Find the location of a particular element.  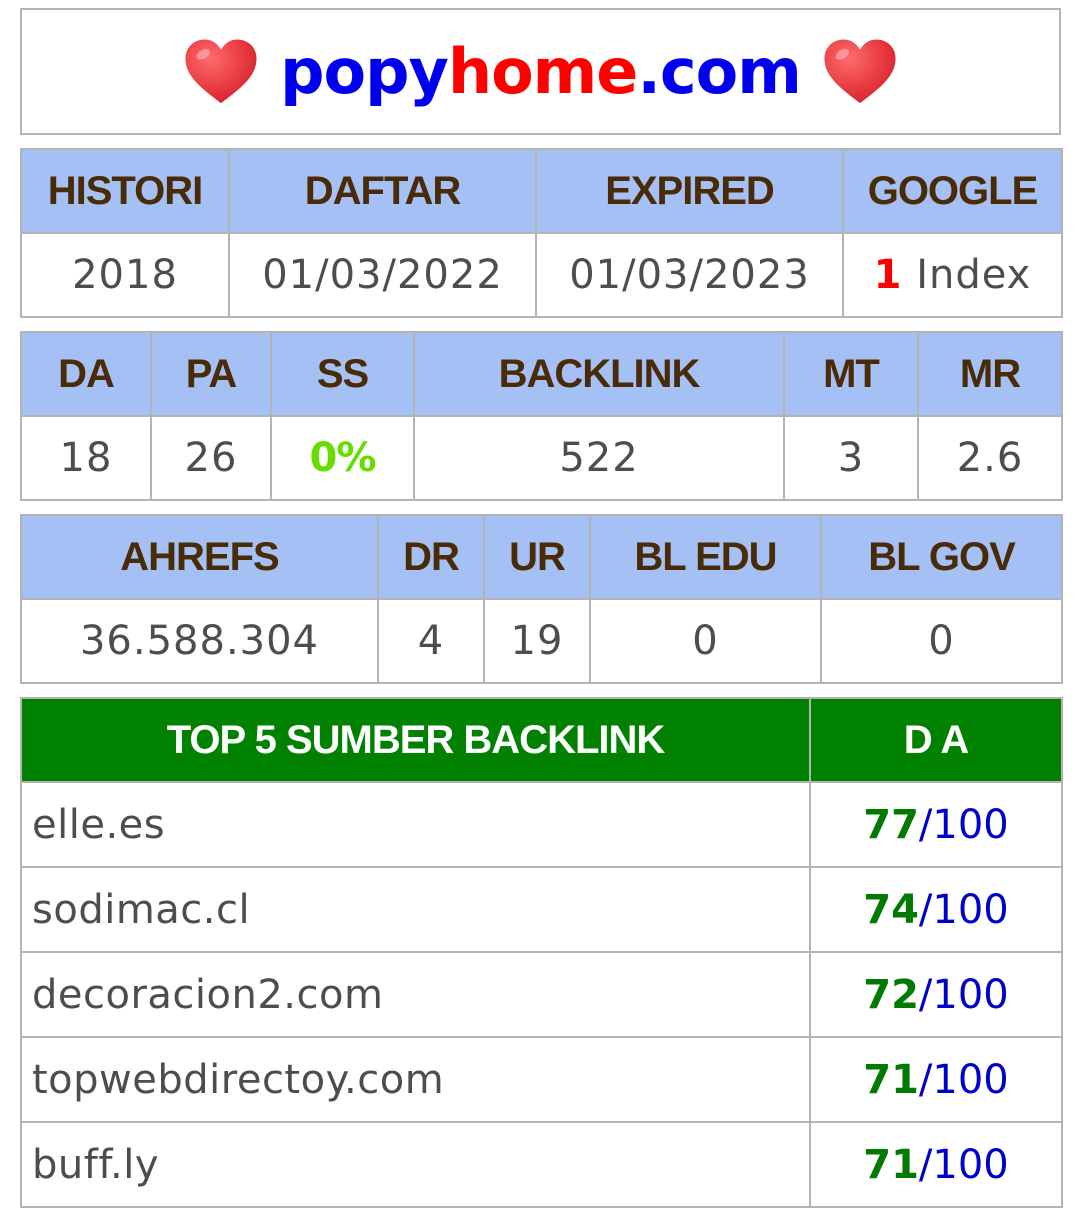

table-row: sodimac.cl 74/100 is located at coordinates (541, 909).